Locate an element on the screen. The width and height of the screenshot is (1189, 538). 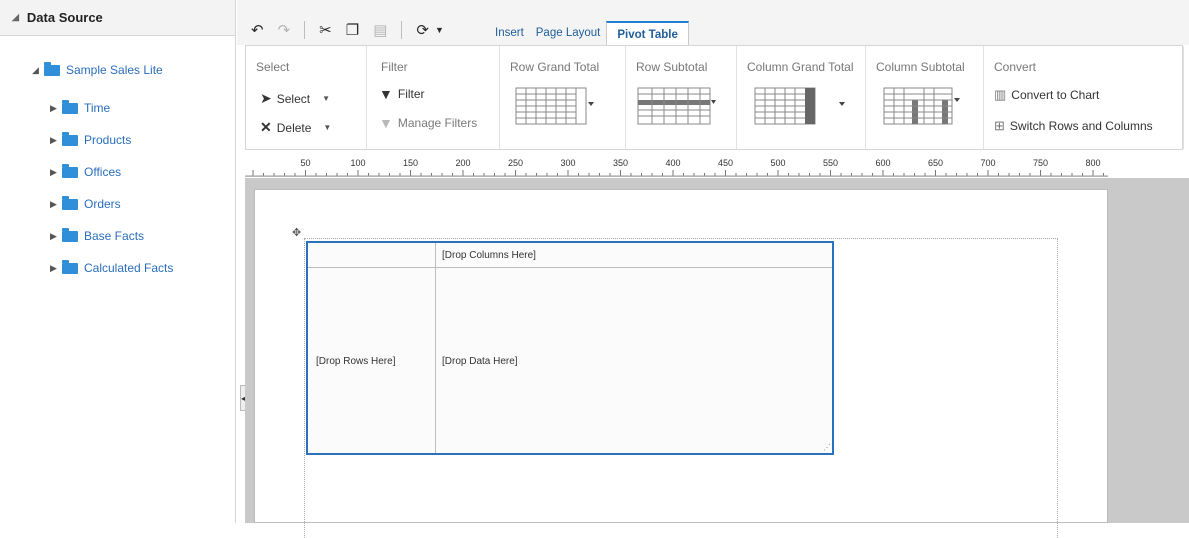
tree-item-offices: ▶ Offices is located at coordinates (117, 172).